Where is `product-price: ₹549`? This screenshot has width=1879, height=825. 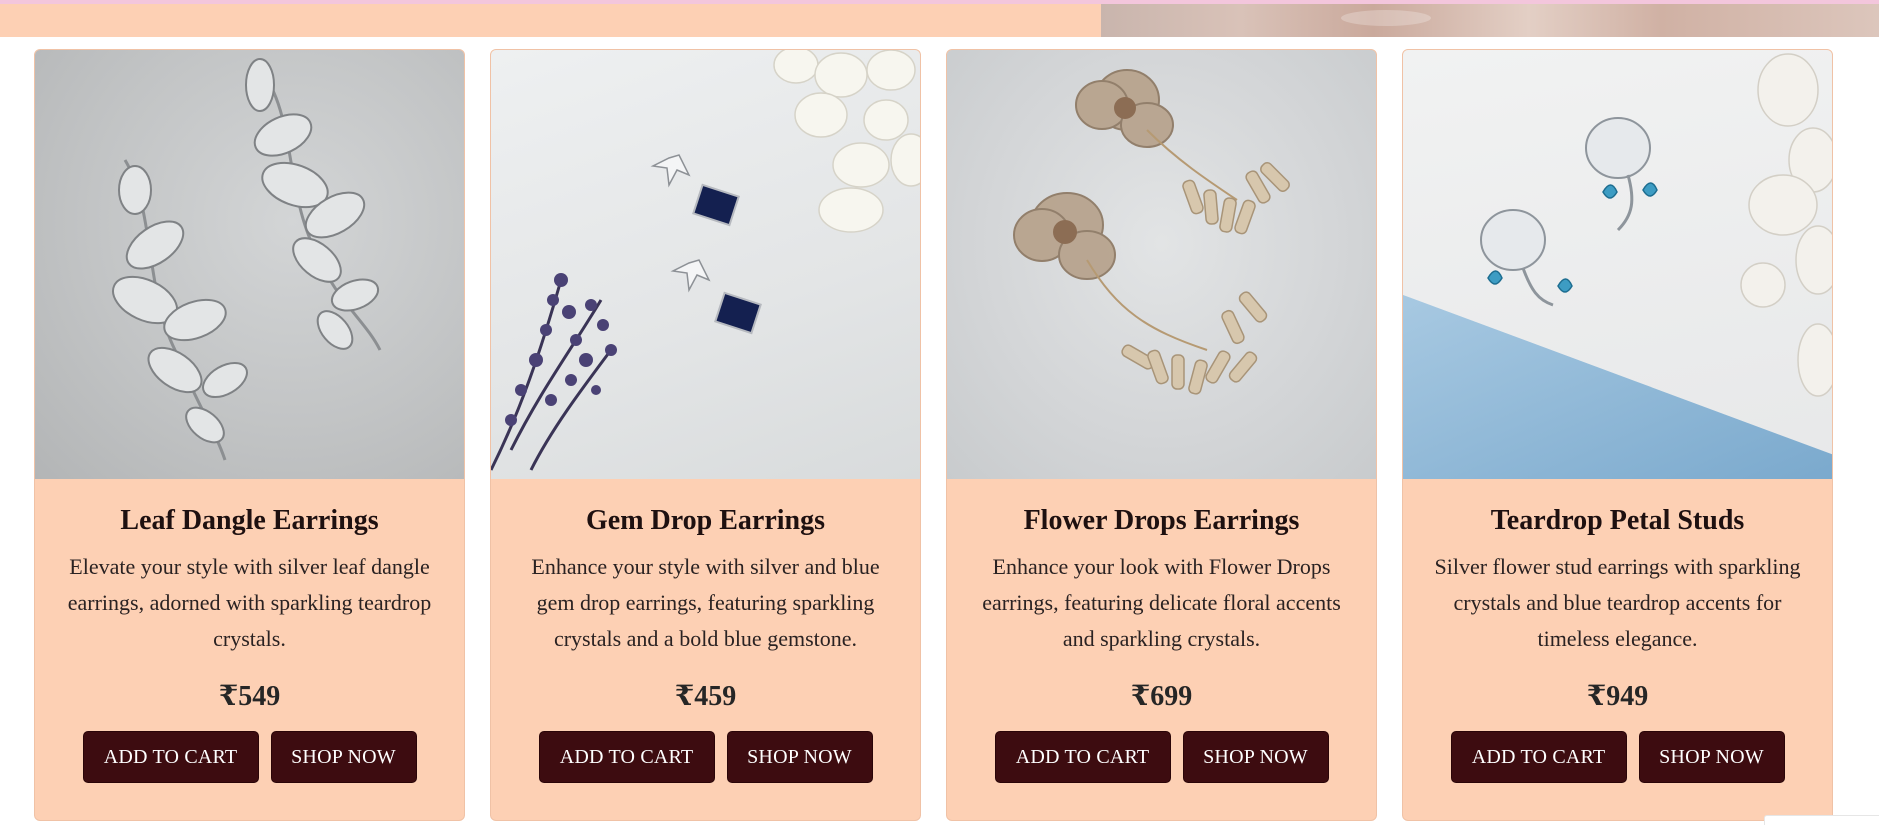 product-price: ₹549 is located at coordinates (249, 696).